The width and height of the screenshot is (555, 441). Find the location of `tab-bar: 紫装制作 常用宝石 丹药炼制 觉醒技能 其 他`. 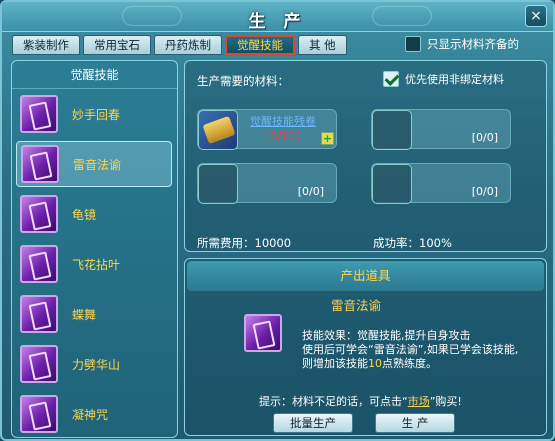

tab-bar: 紫装制作 常用宝石 丹药炼制 觉醒技能 其 他 is located at coordinates (179, 45).